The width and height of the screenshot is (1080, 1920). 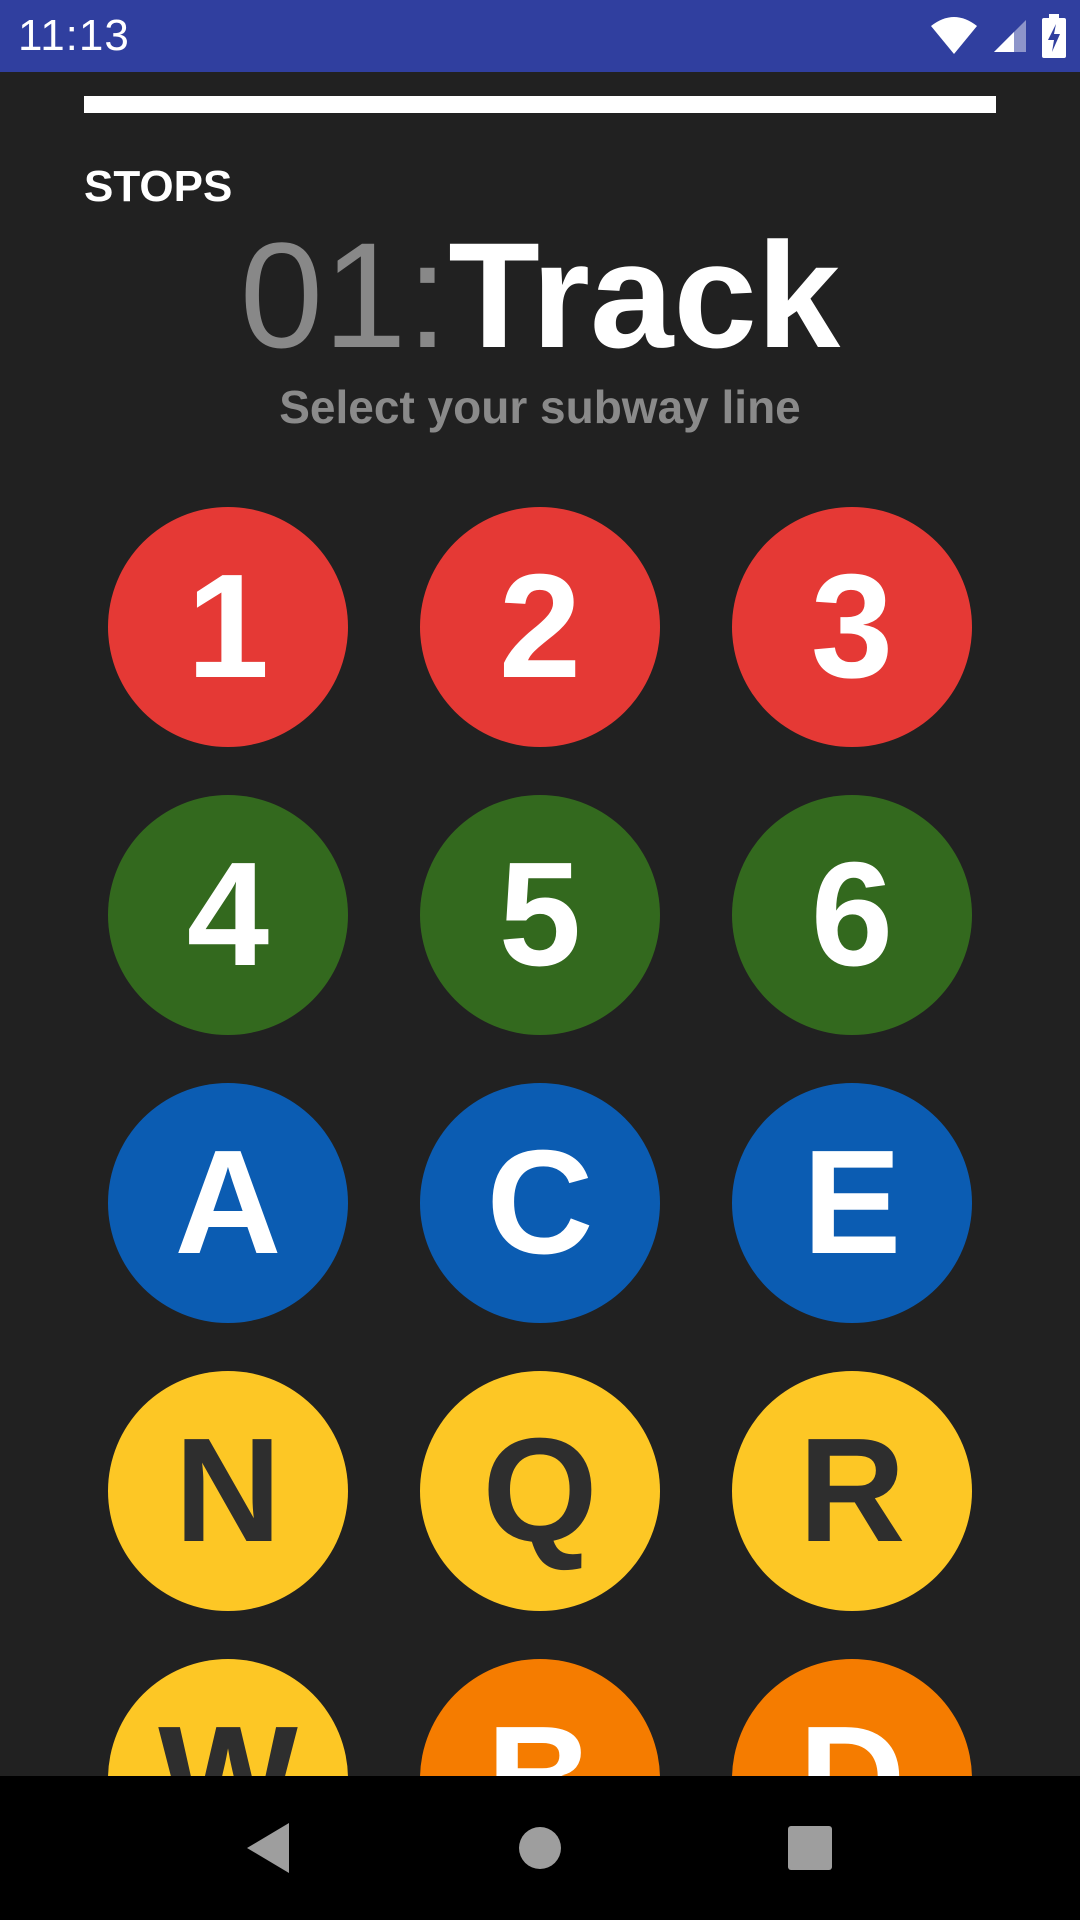 I want to click on back-icon, so click(x=268, y=1848).